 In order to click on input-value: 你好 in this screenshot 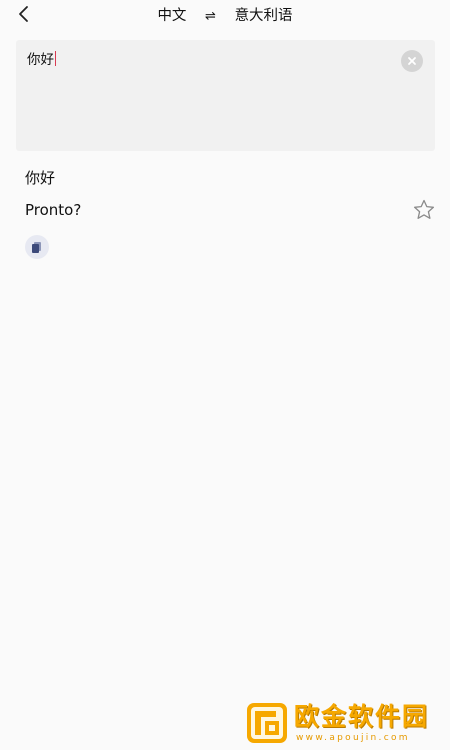, I will do `click(40, 60)`.